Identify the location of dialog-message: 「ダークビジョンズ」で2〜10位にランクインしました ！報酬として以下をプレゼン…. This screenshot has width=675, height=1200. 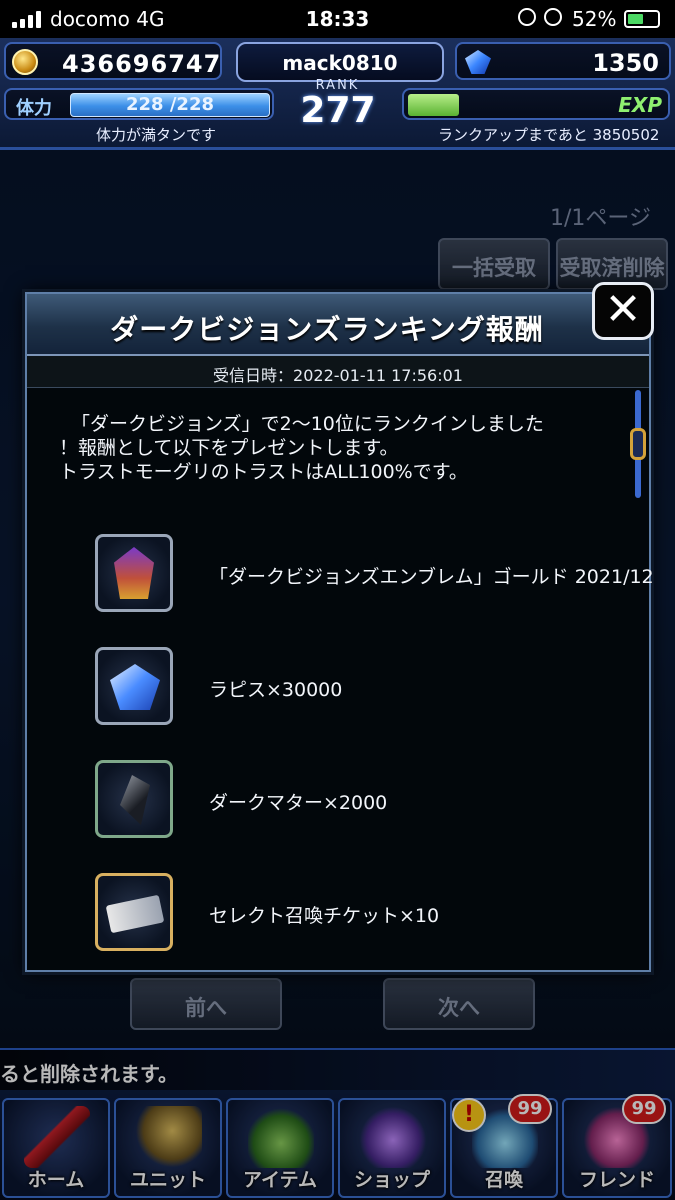
(345, 448).